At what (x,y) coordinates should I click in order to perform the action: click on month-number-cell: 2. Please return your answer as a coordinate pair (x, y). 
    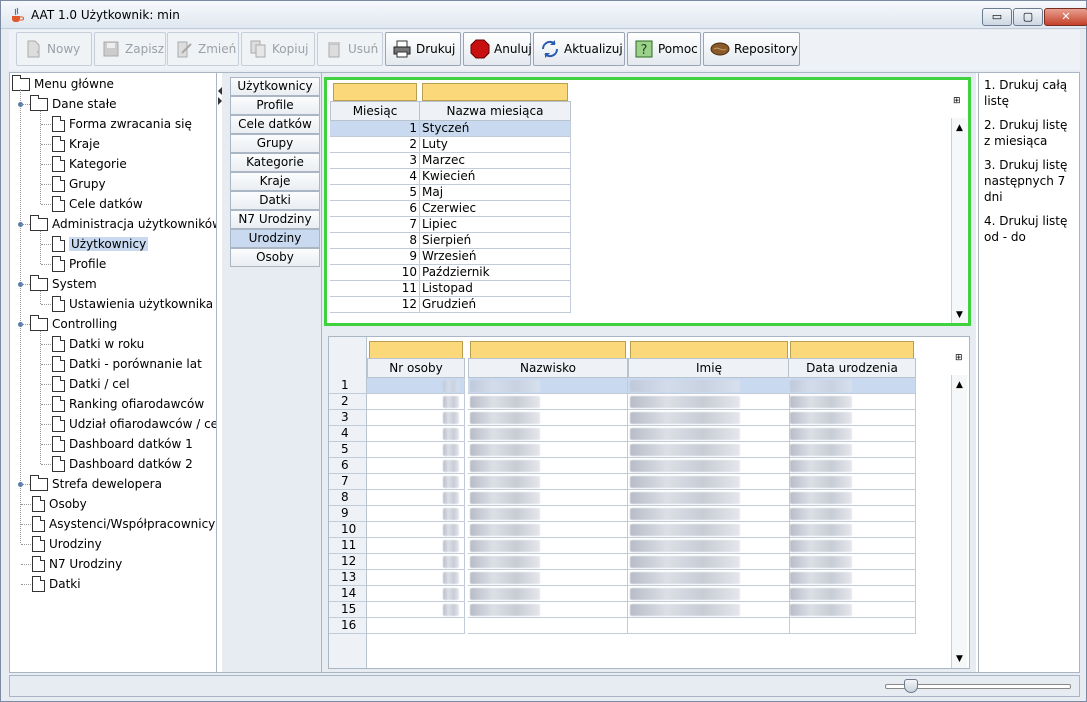
    Looking at the image, I should click on (375, 145).